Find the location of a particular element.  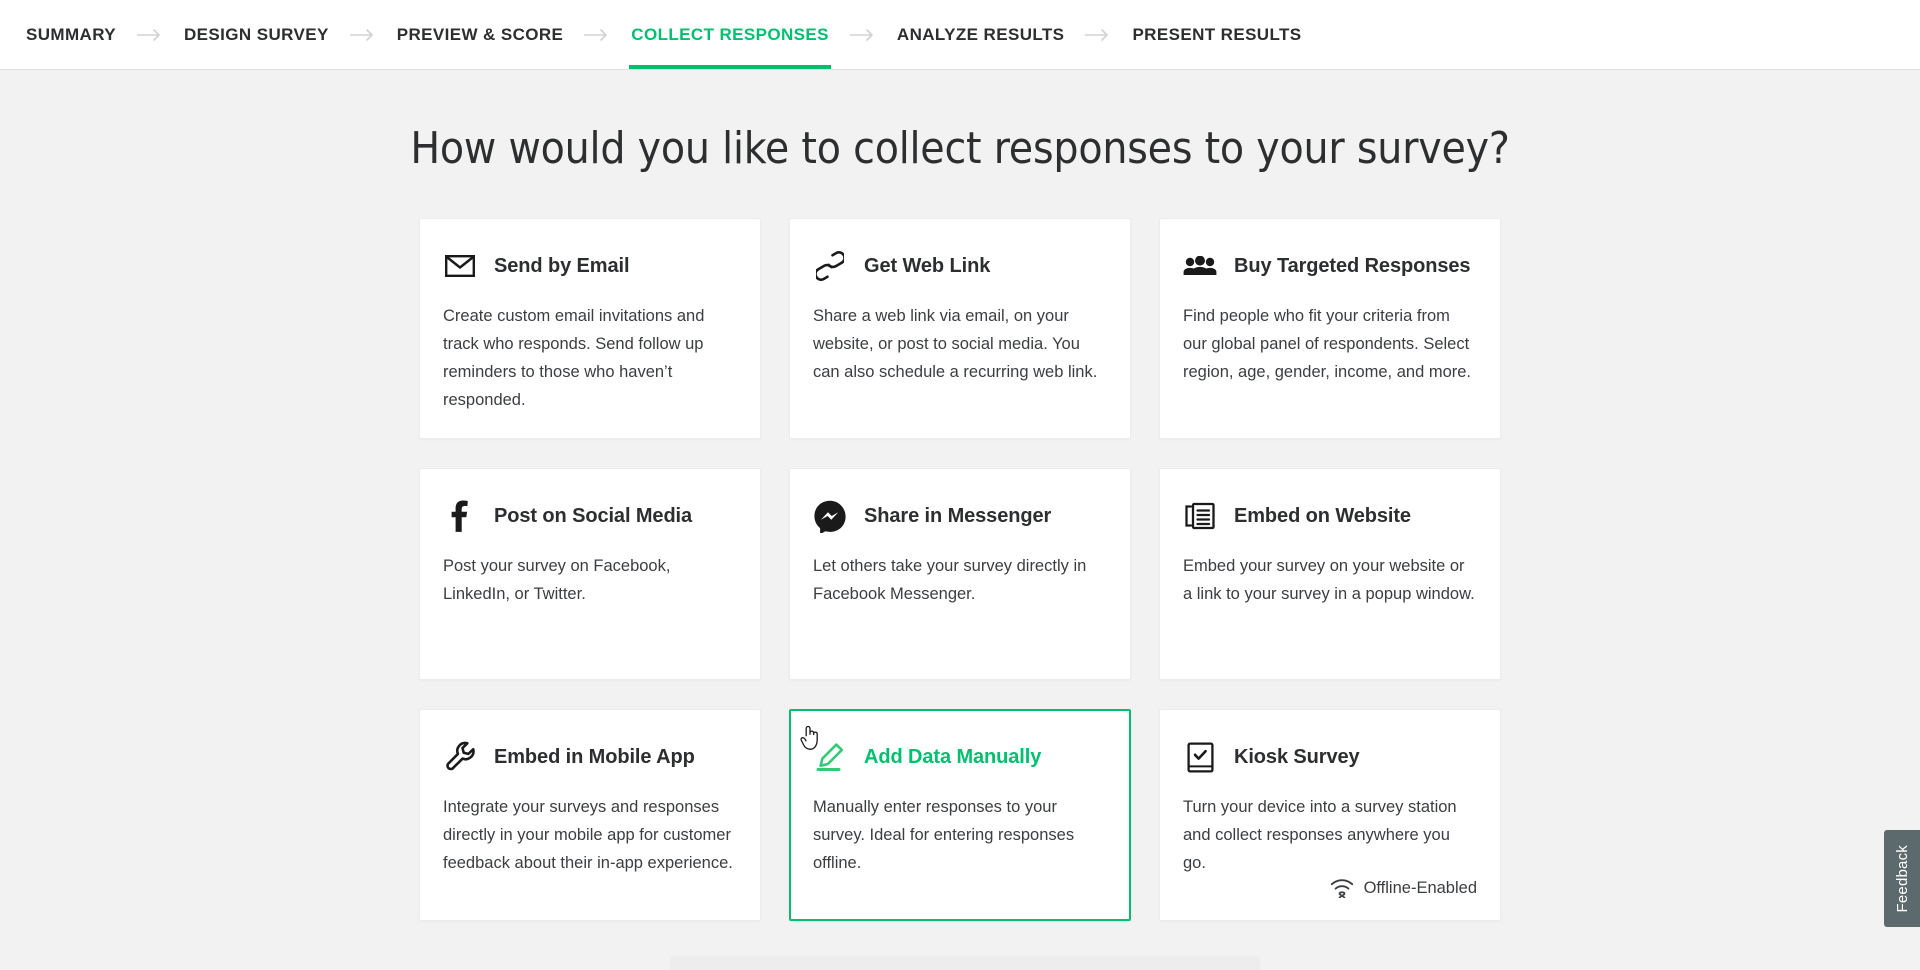

card-header: Send by Email is located at coordinates (590, 266).